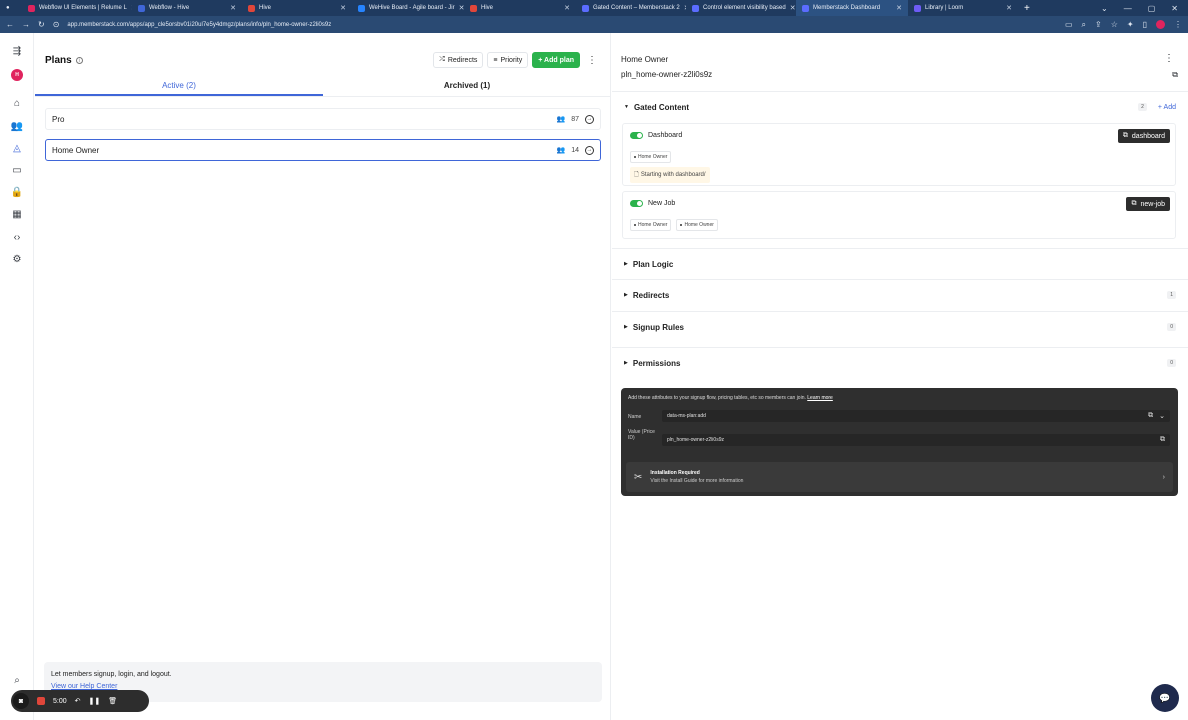  I want to click on restart-icon: ↶, so click(78, 701).